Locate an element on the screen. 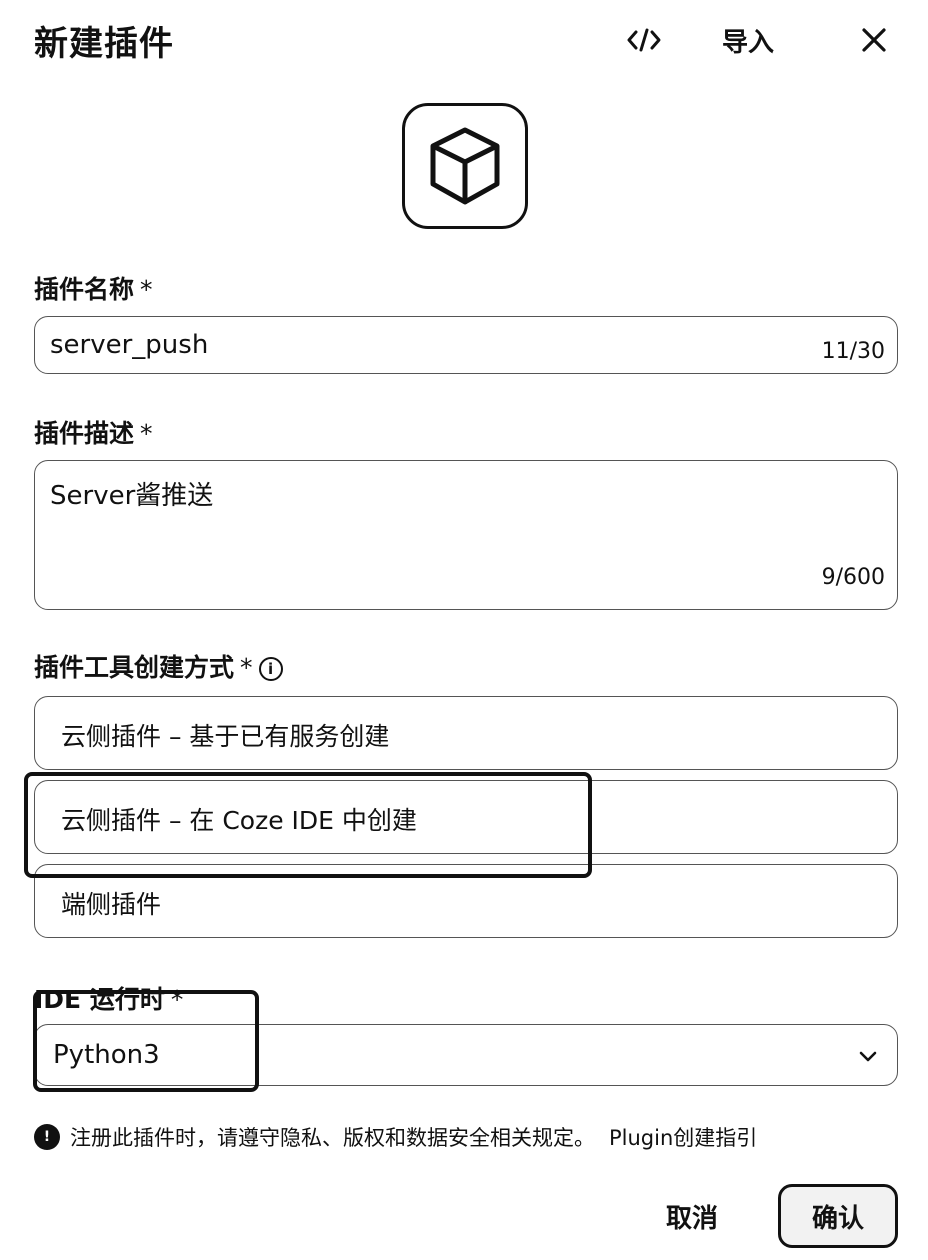 The height and width of the screenshot is (1260, 928). option-device-plugin: 端侧插件 is located at coordinates (466, 901).